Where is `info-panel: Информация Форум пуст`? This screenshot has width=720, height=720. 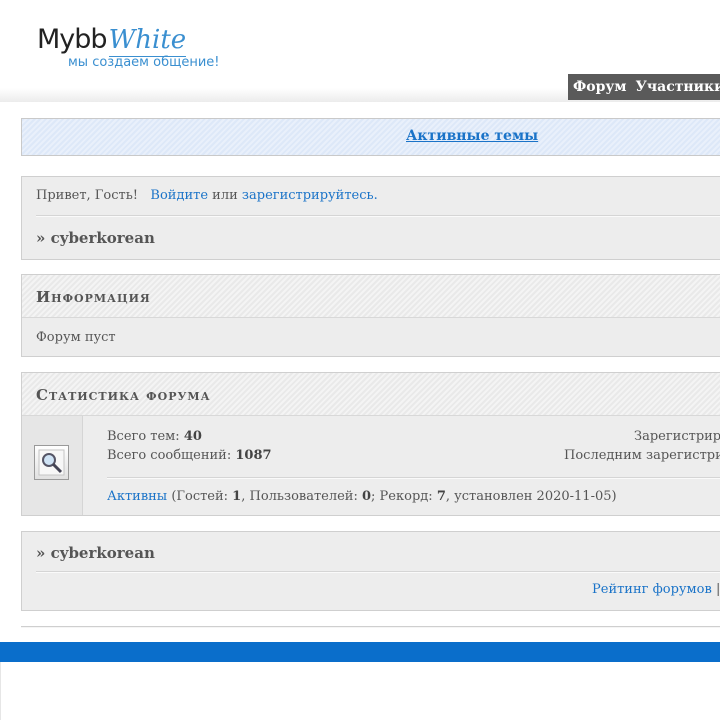 info-panel: Информация Форум пуст is located at coordinates (370, 315).